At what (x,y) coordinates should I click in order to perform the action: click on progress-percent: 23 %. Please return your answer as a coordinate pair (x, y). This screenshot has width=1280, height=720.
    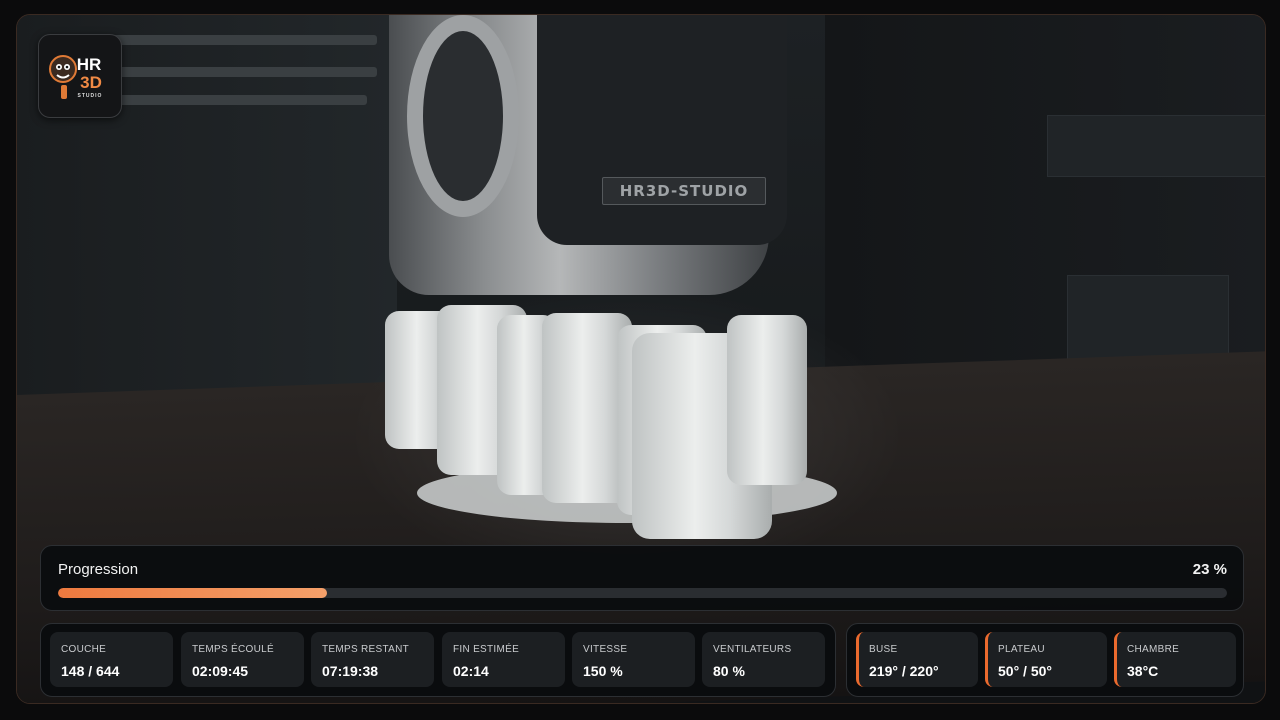
    Looking at the image, I should click on (1209, 569).